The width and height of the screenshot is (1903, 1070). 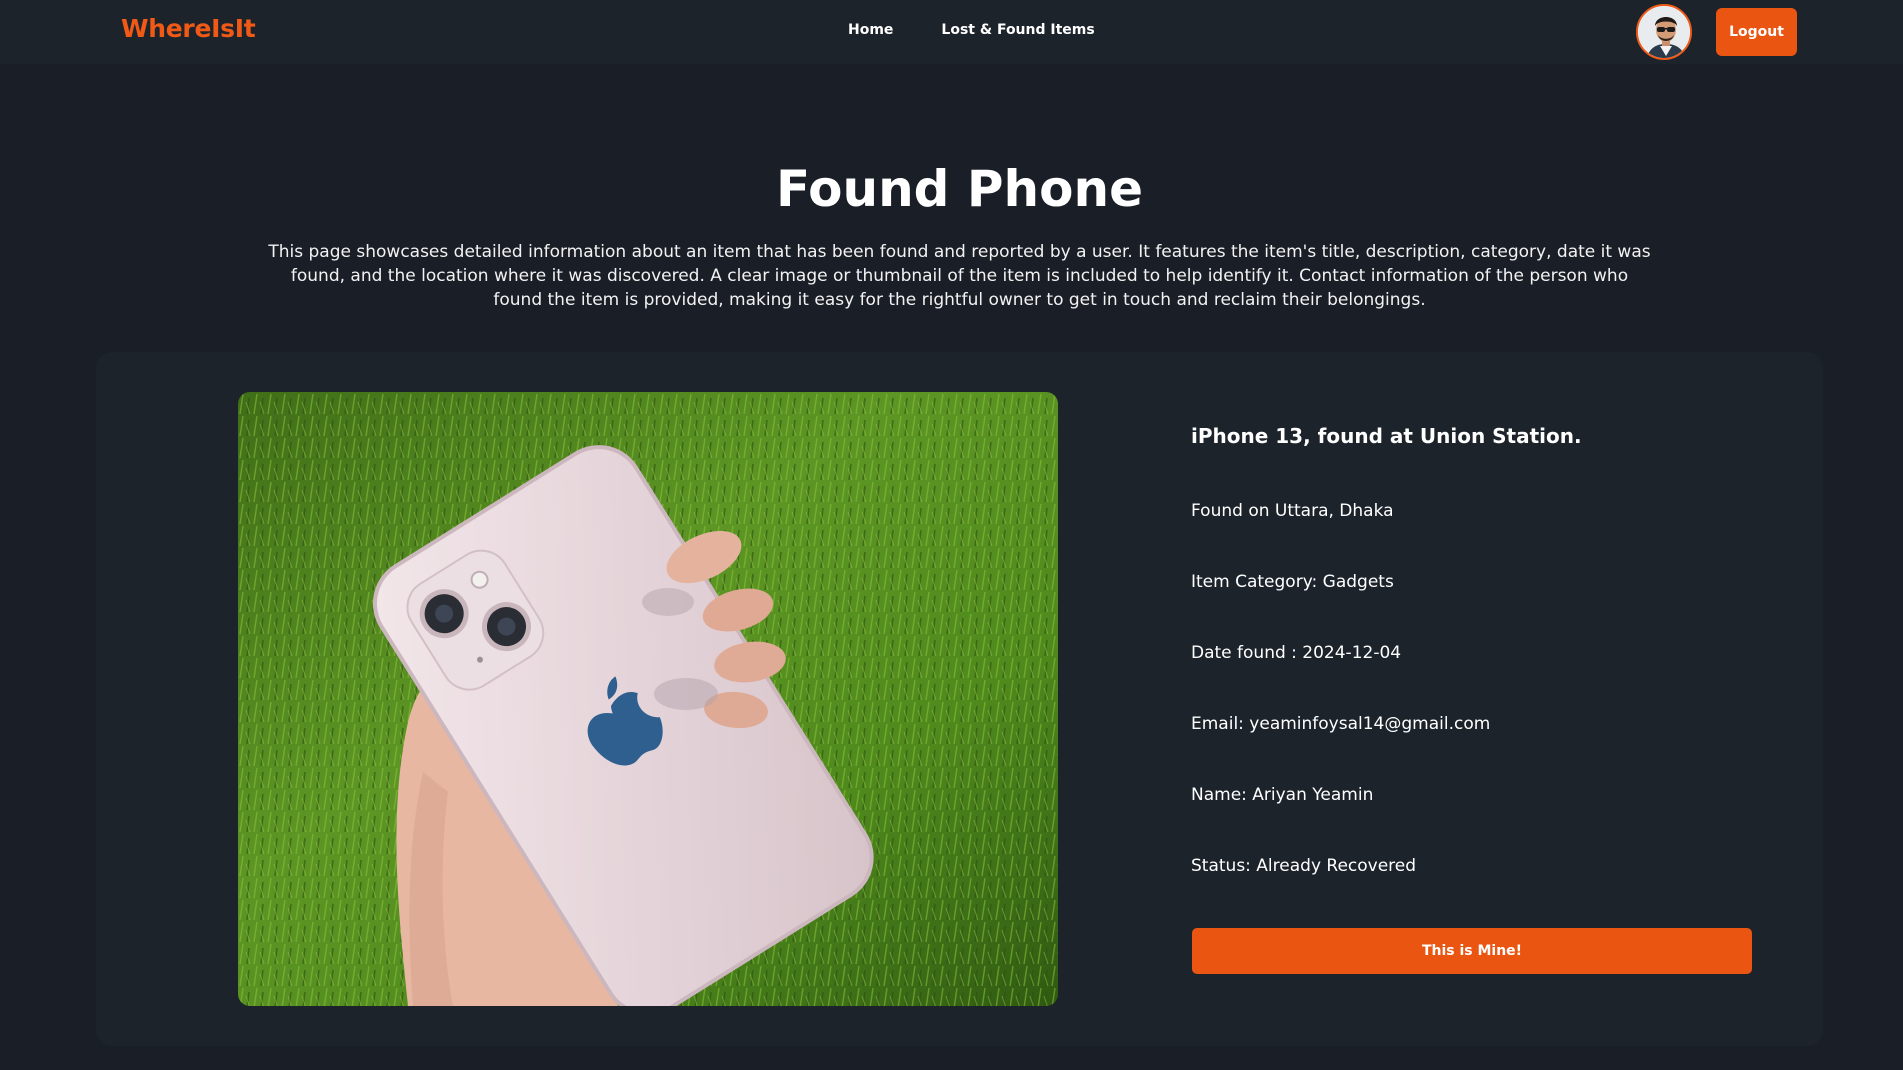 I want to click on finder-email: Email: yeaminfoysal14@gmail.com, so click(x=1341, y=724).